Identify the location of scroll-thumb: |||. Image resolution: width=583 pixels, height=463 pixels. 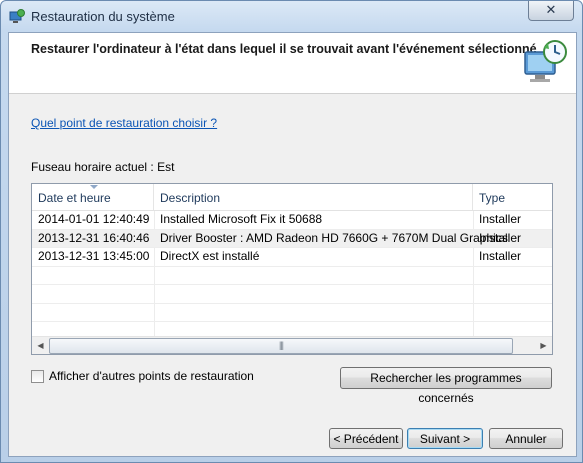
(281, 346).